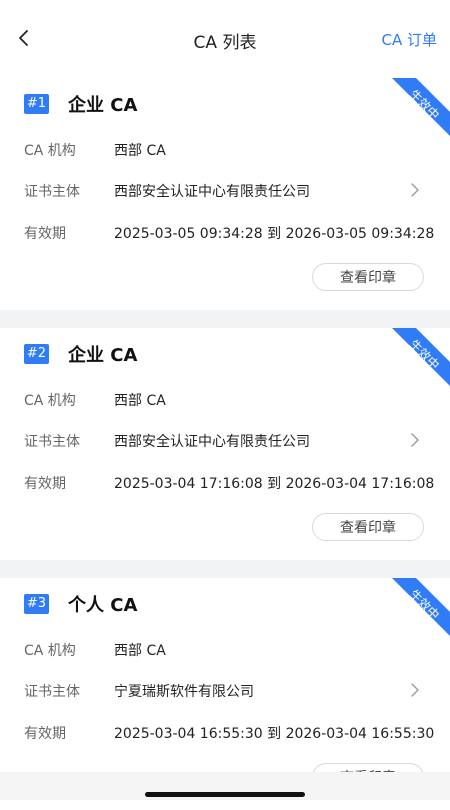 The width and height of the screenshot is (450, 810). I want to click on card-index-badge: #3, so click(36, 604).